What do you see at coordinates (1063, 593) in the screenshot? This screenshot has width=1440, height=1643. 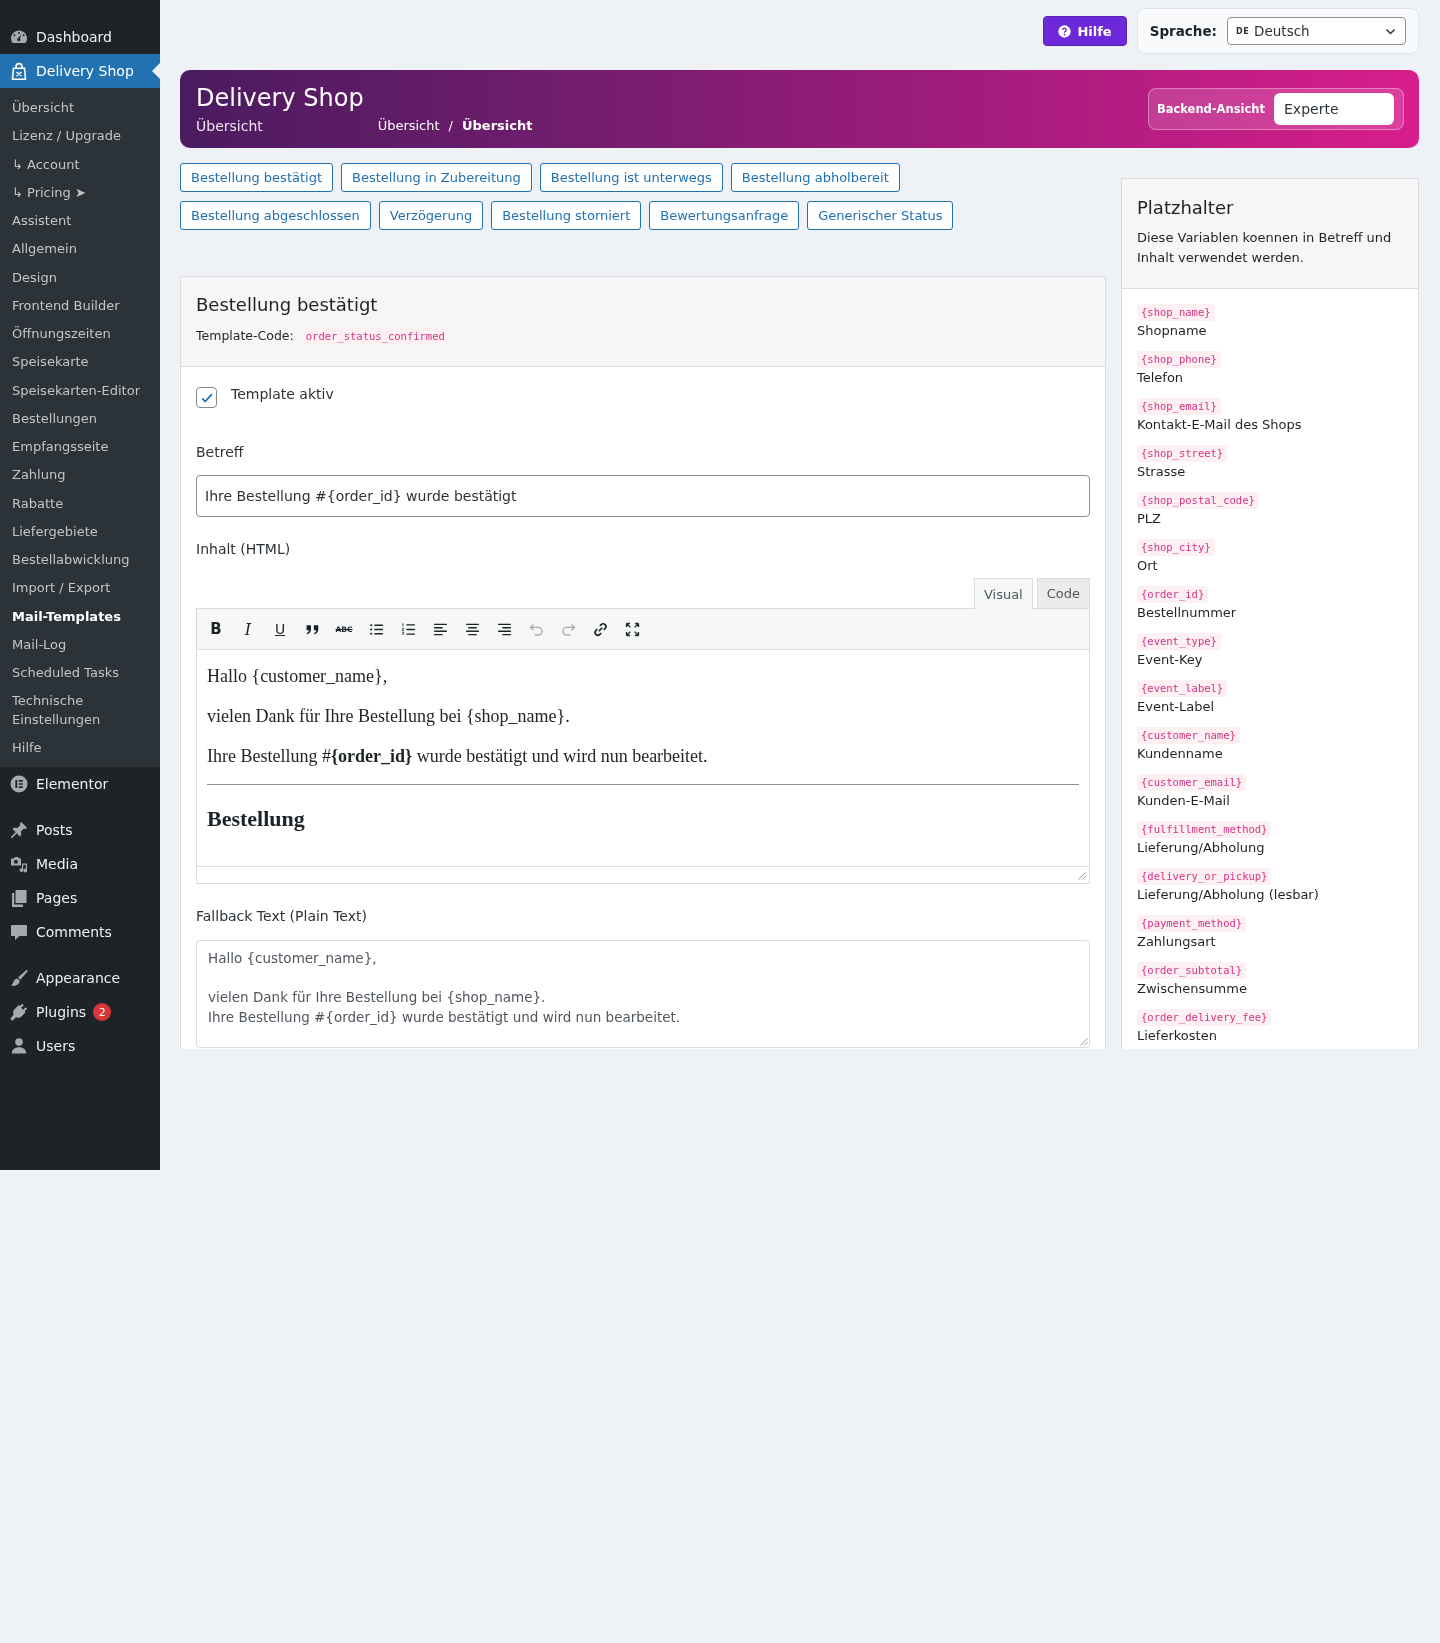 I see `editor-tab: Code` at bounding box center [1063, 593].